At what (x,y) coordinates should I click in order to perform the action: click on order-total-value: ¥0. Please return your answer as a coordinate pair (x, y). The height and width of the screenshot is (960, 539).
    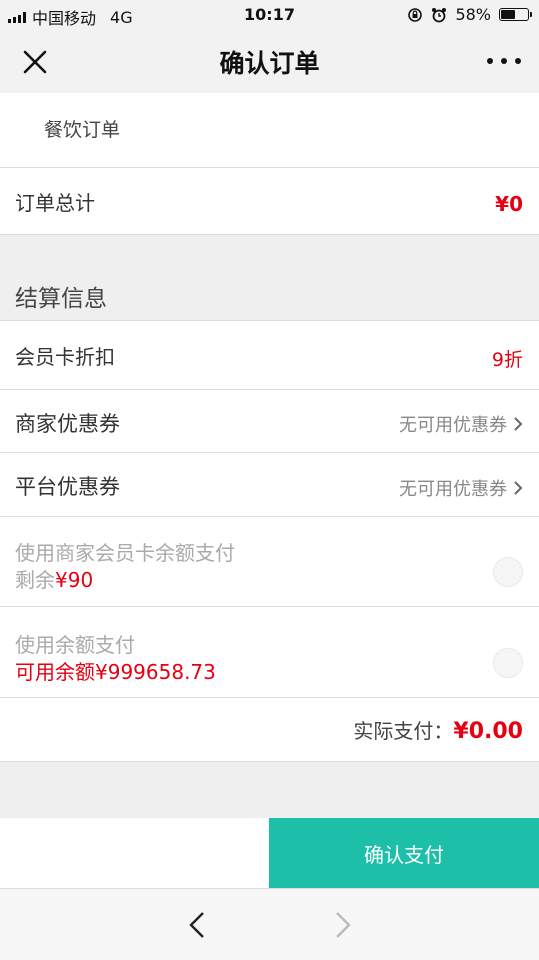
    Looking at the image, I should click on (509, 204).